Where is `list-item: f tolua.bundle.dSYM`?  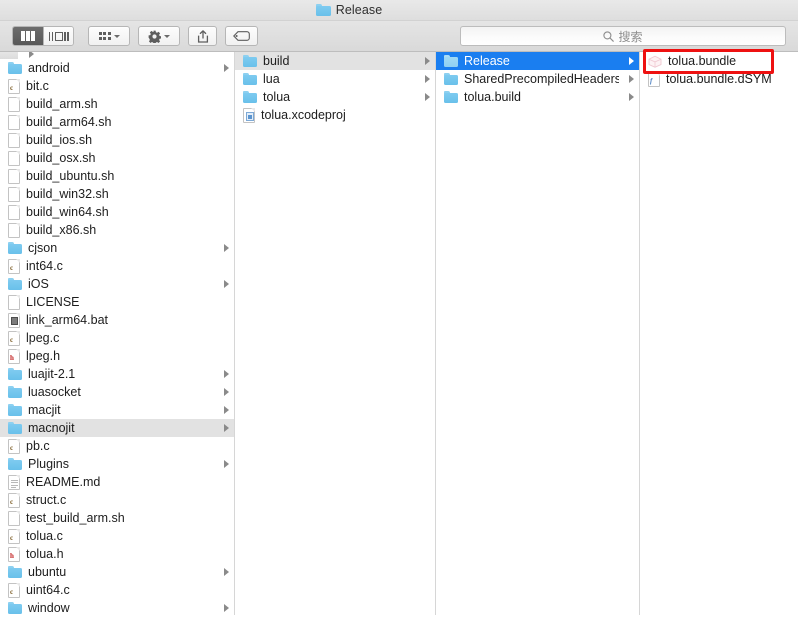 list-item: f tolua.bundle.dSYM is located at coordinates (719, 79).